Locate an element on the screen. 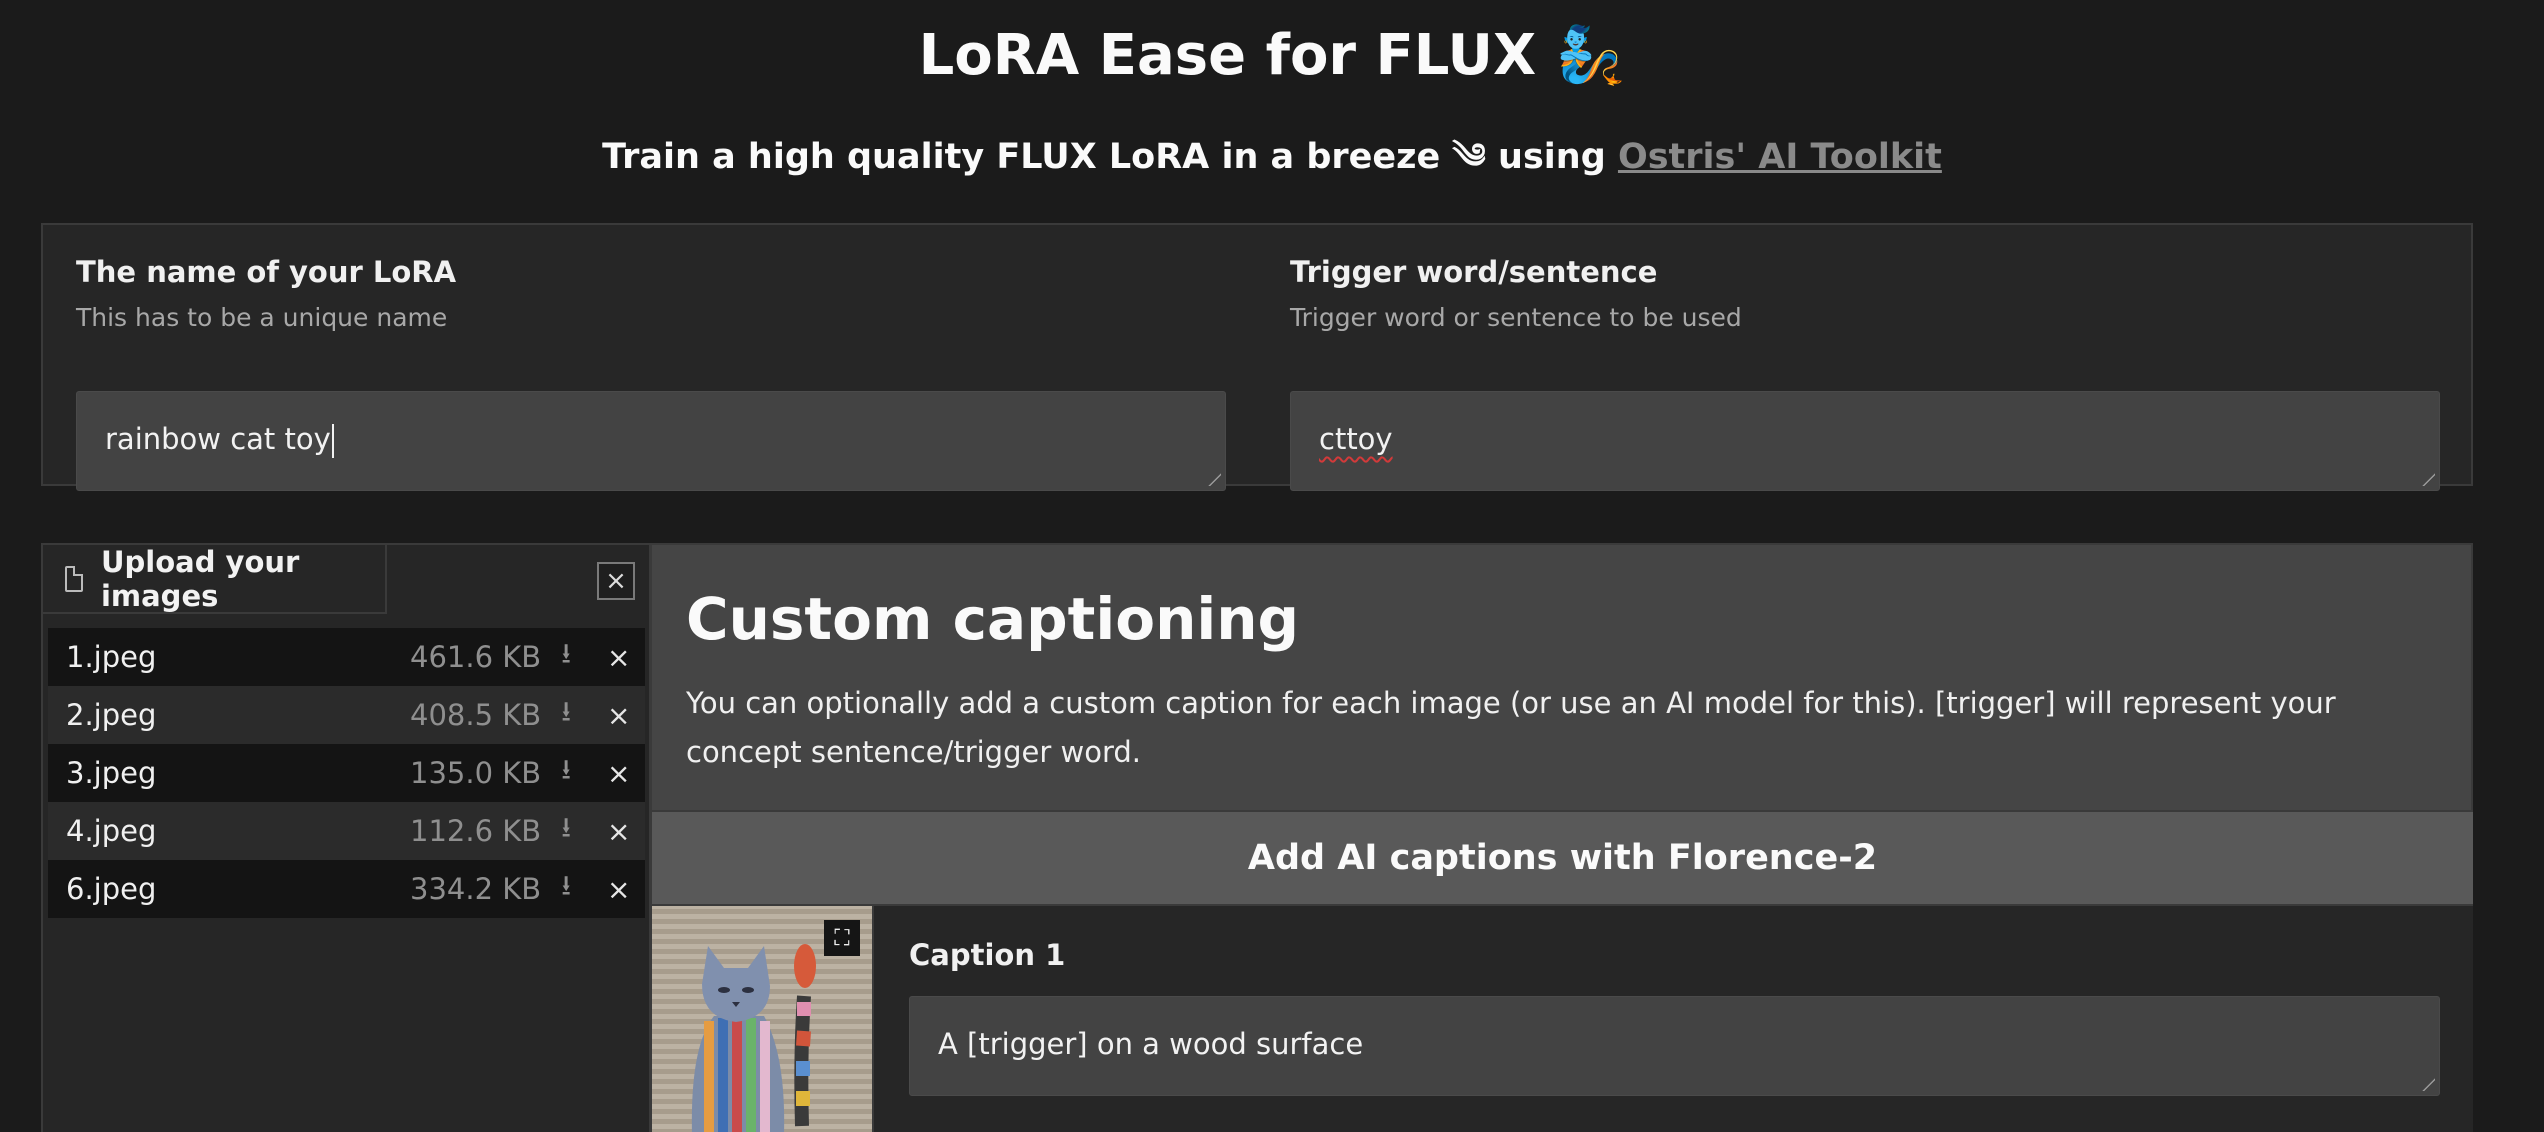 The width and height of the screenshot is (2544, 1132). lora-name-label: The name of your LoRA is located at coordinates (266, 272).